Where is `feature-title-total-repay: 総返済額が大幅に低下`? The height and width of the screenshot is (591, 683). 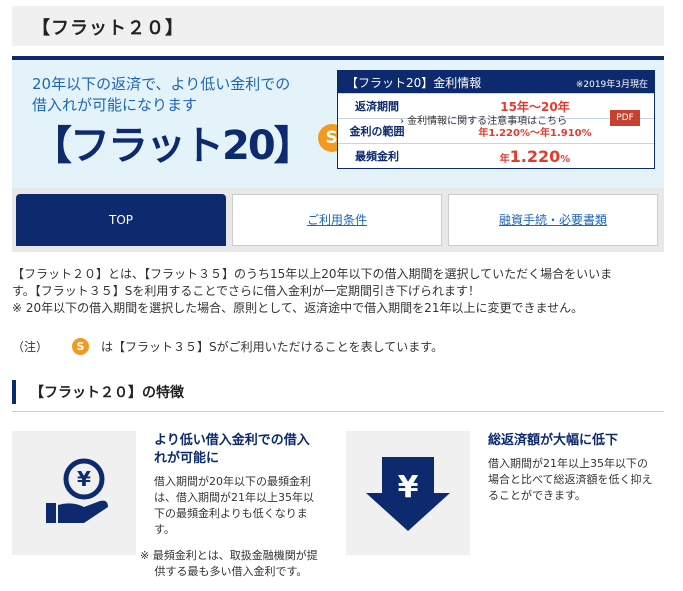
feature-title-total-repay: 総返済額が大幅に低下 is located at coordinates (553, 440).